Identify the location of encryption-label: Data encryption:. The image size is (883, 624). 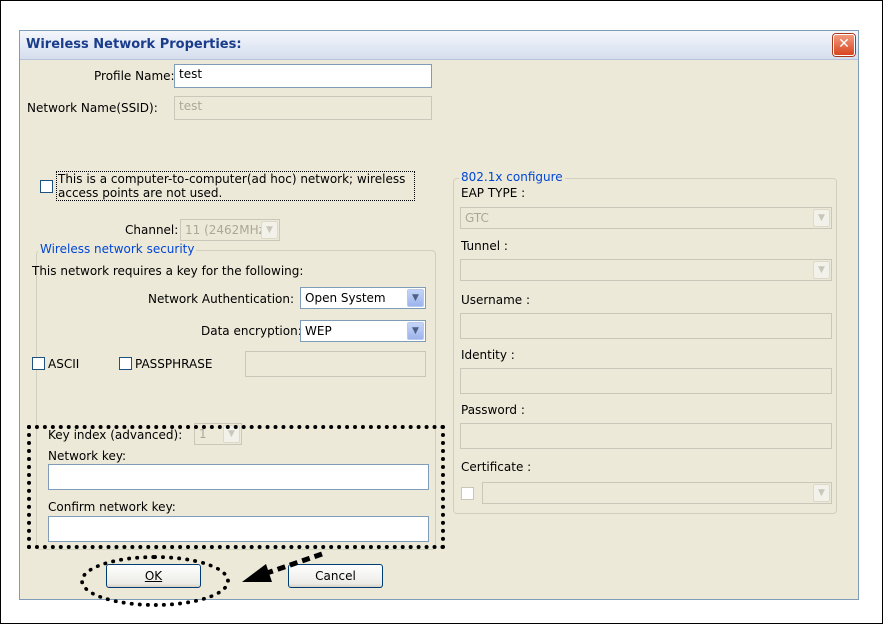
(251, 331).